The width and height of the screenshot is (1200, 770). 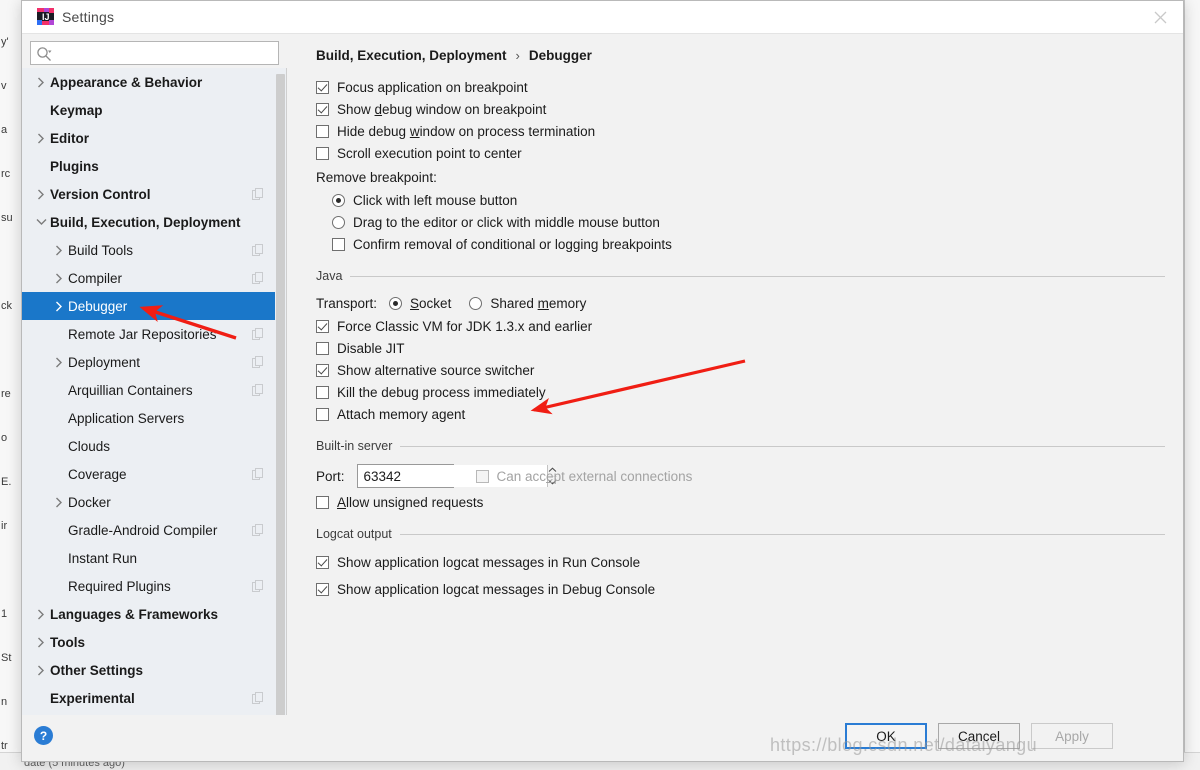 I want to click on focus-application-on-breakpoint-checkbox, so click(x=322, y=87).